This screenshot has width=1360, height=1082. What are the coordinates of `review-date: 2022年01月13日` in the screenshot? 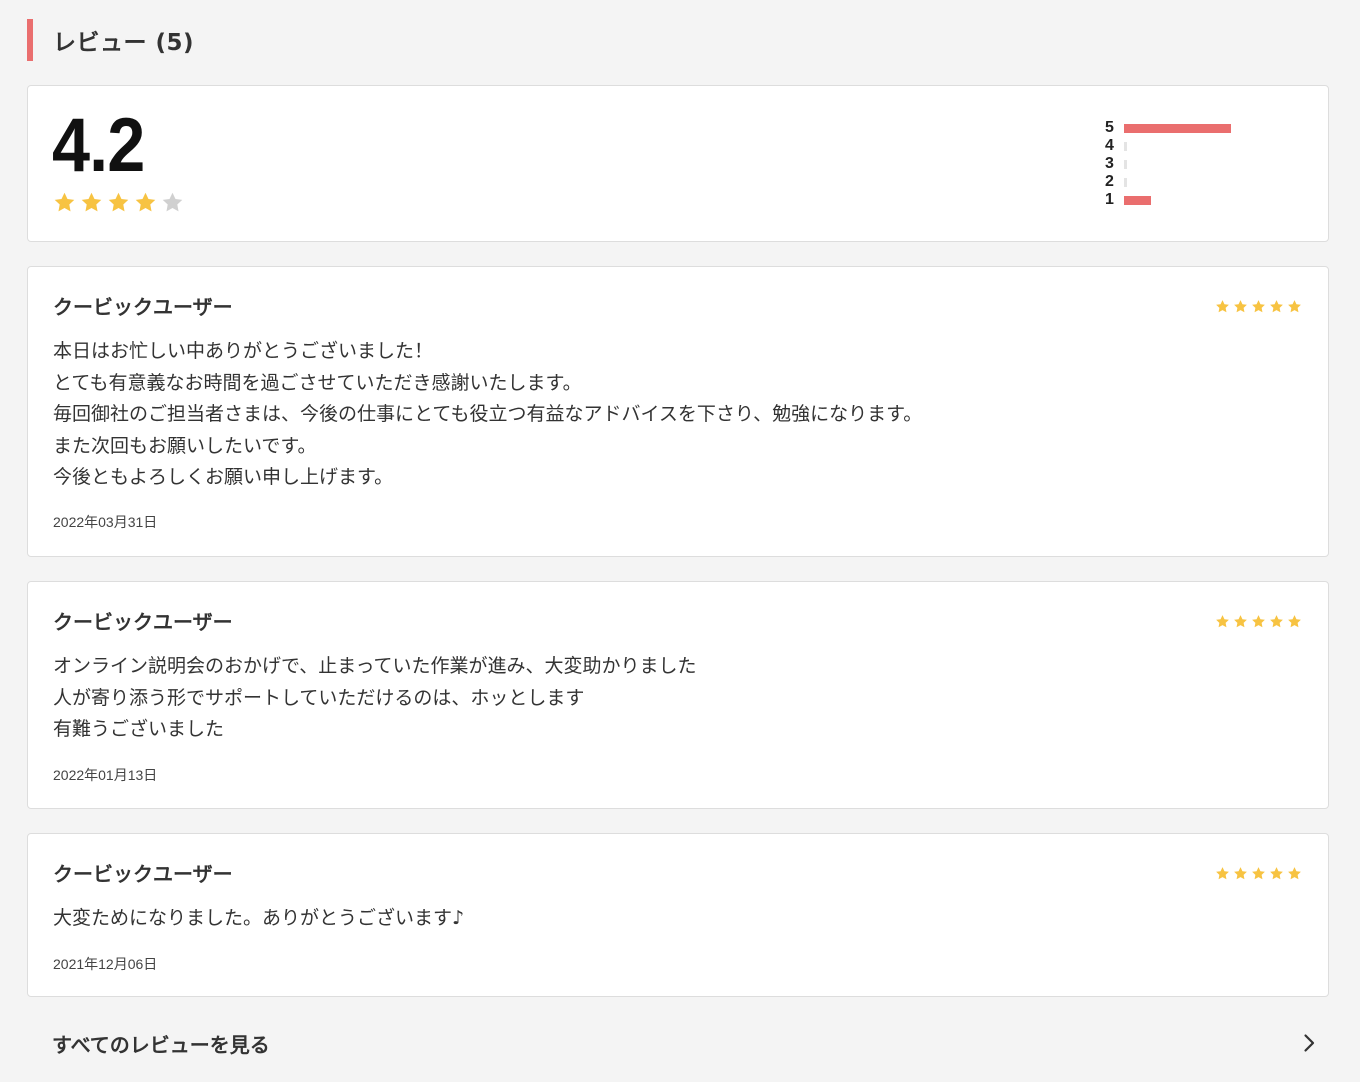 It's located at (105, 775).